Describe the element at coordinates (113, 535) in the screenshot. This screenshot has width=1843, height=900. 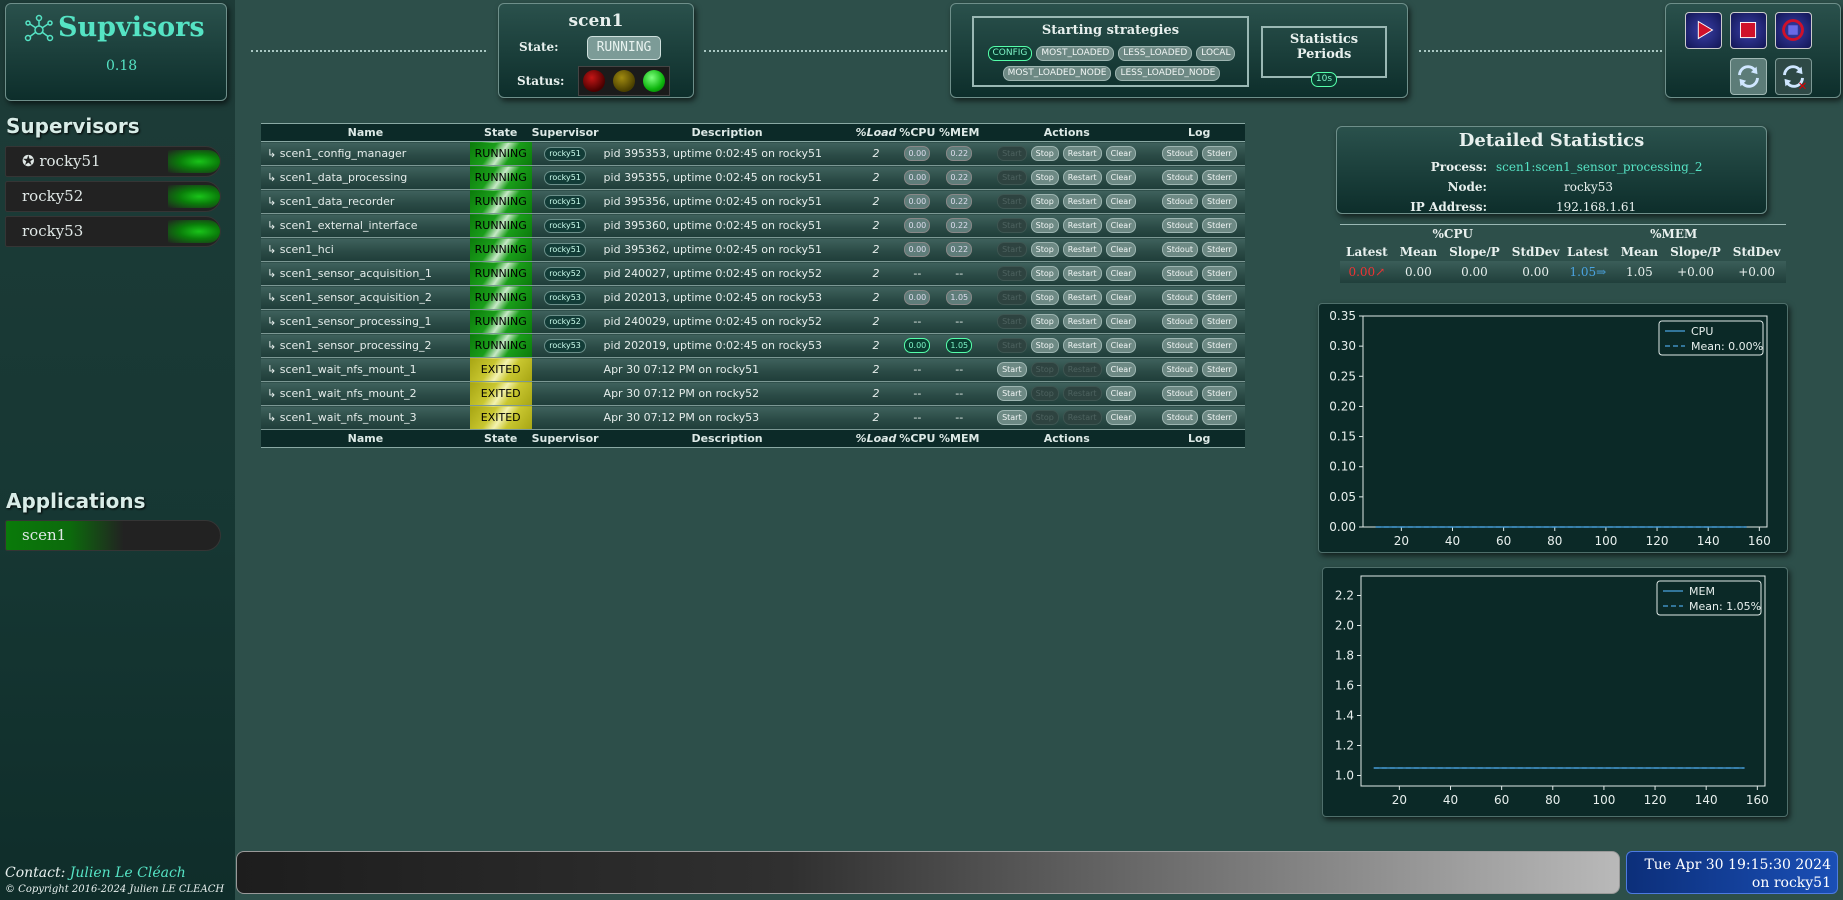
I see `application-item-scen1: scen1` at that location.